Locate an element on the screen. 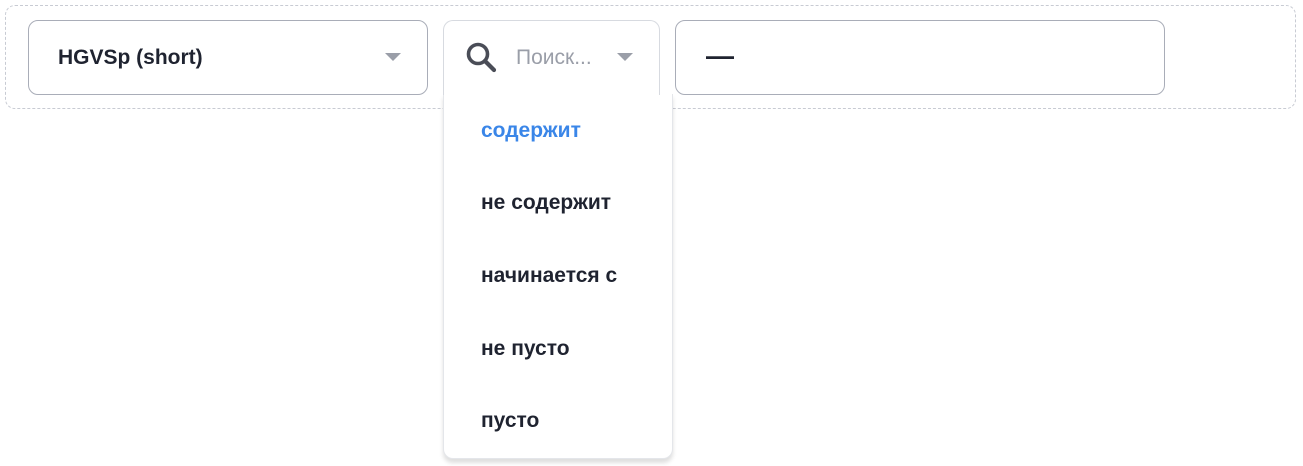 This screenshot has width=1303, height=466. operator-option-empty: пусто is located at coordinates (510, 421).